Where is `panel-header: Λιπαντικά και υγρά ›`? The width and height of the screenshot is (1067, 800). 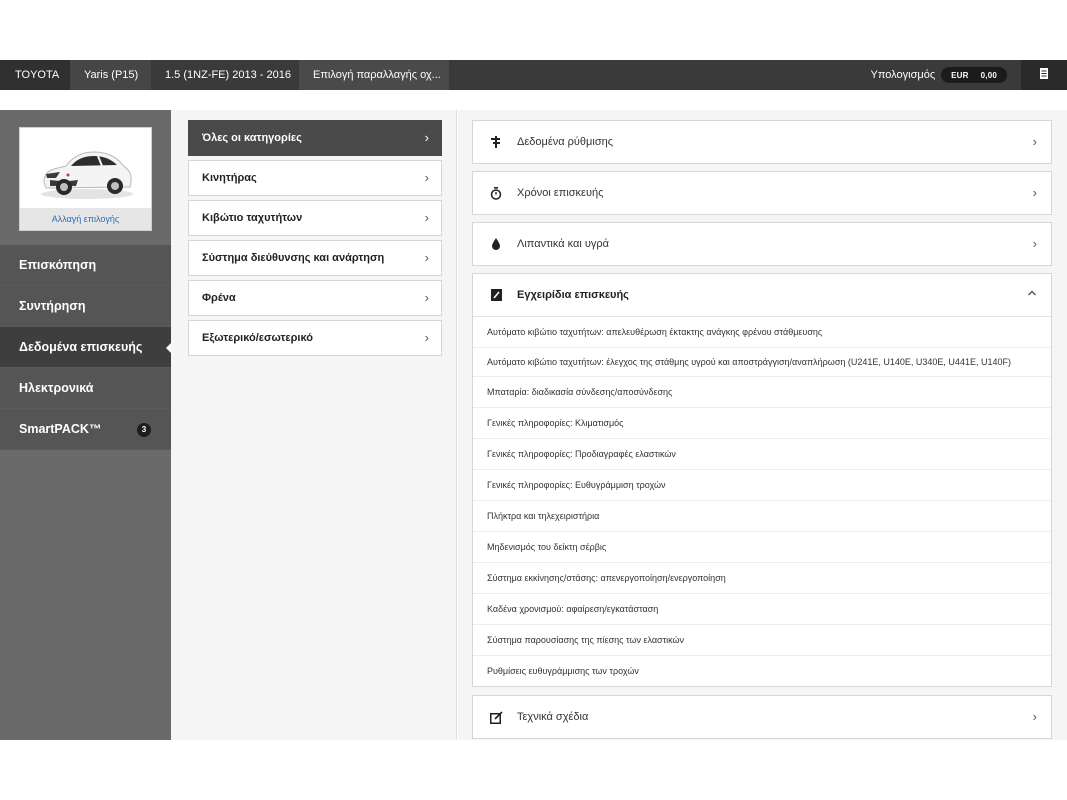 panel-header: Λιπαντικά και υγρά › is located at coordinates (762, 244).